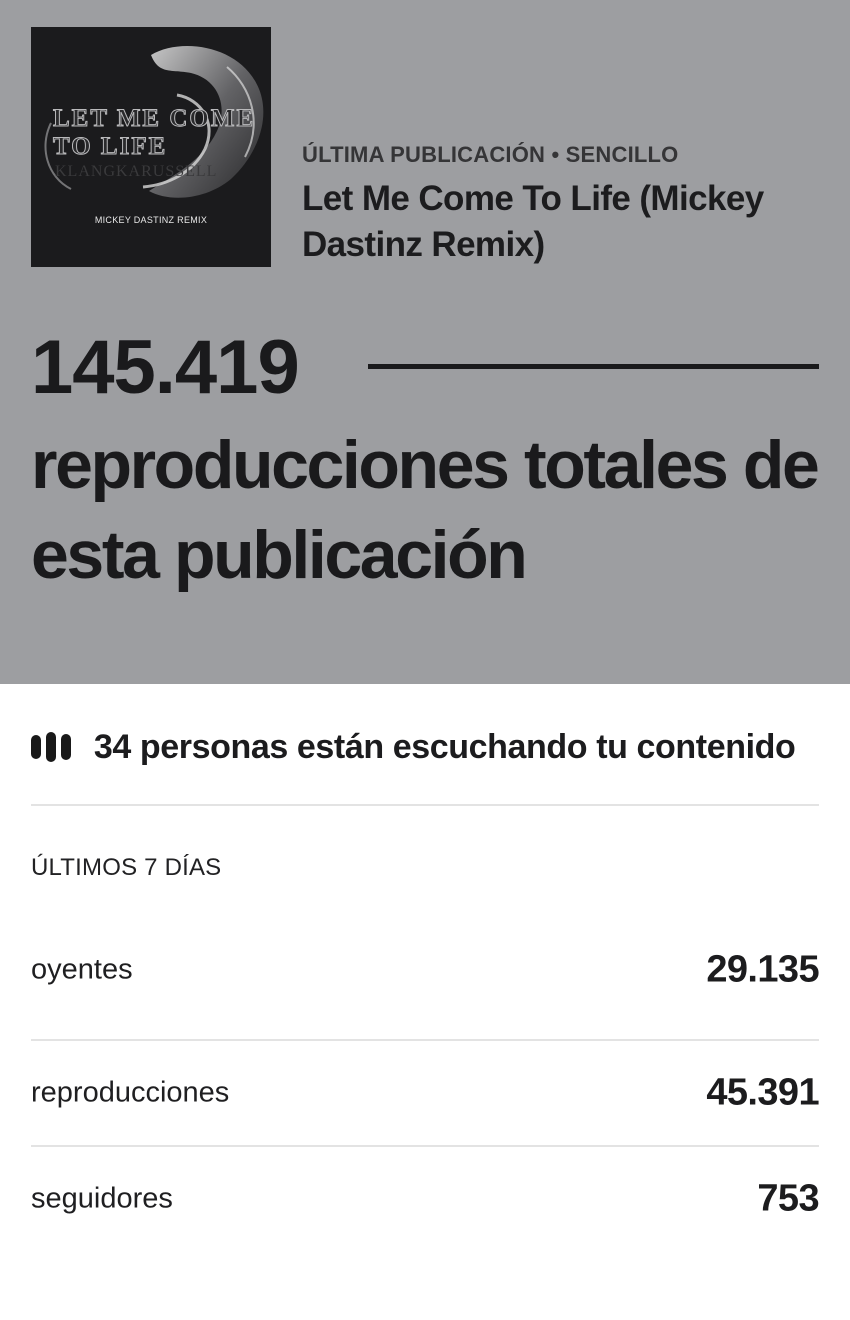 The width and height of the screenshot is (850, 1320). What do you see at coordinates (490, 154) in the screenshot?
I see `release-meta: ÚLTIMA PUBLICACIÓN • SENCILLO` at bounding box center [490, 154].